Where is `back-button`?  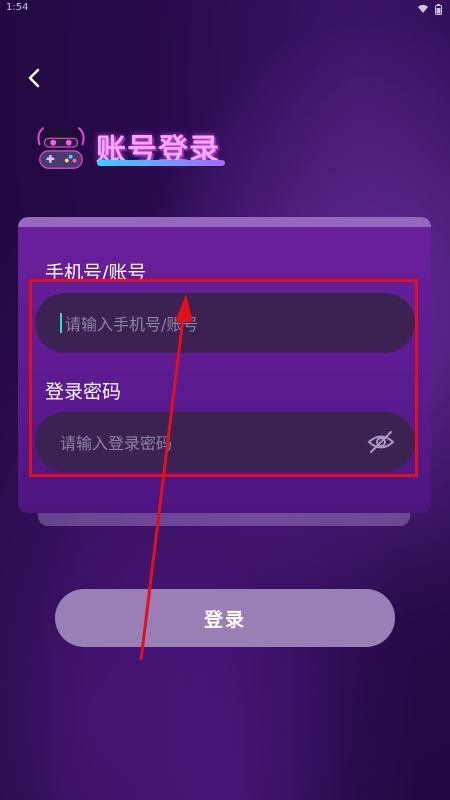
back-button is located at coordinates (34, 78).